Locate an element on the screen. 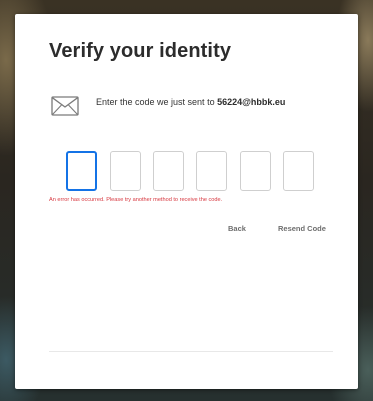  envelope-icon is located at coordinates (65, 106).